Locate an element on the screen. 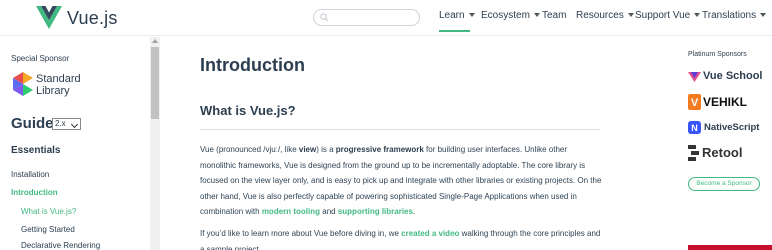 This screenshot has height=250, width=772. sponsor-banner-edge is located at coordinates (730, 247).